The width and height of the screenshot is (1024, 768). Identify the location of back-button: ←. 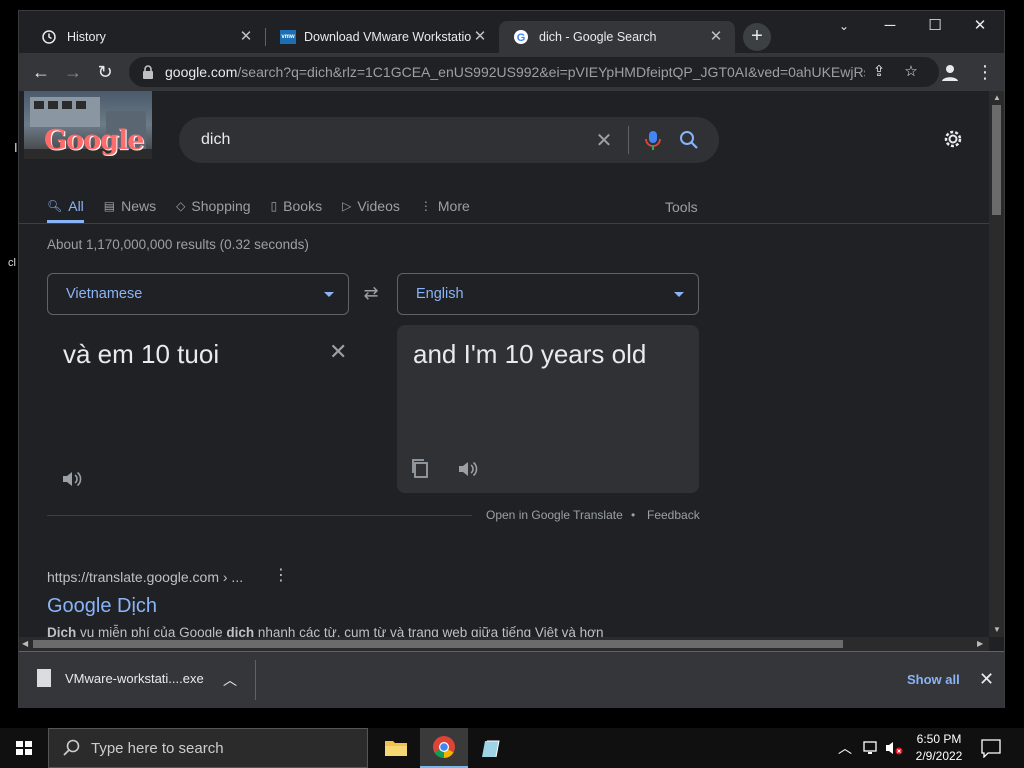
(41, 72).